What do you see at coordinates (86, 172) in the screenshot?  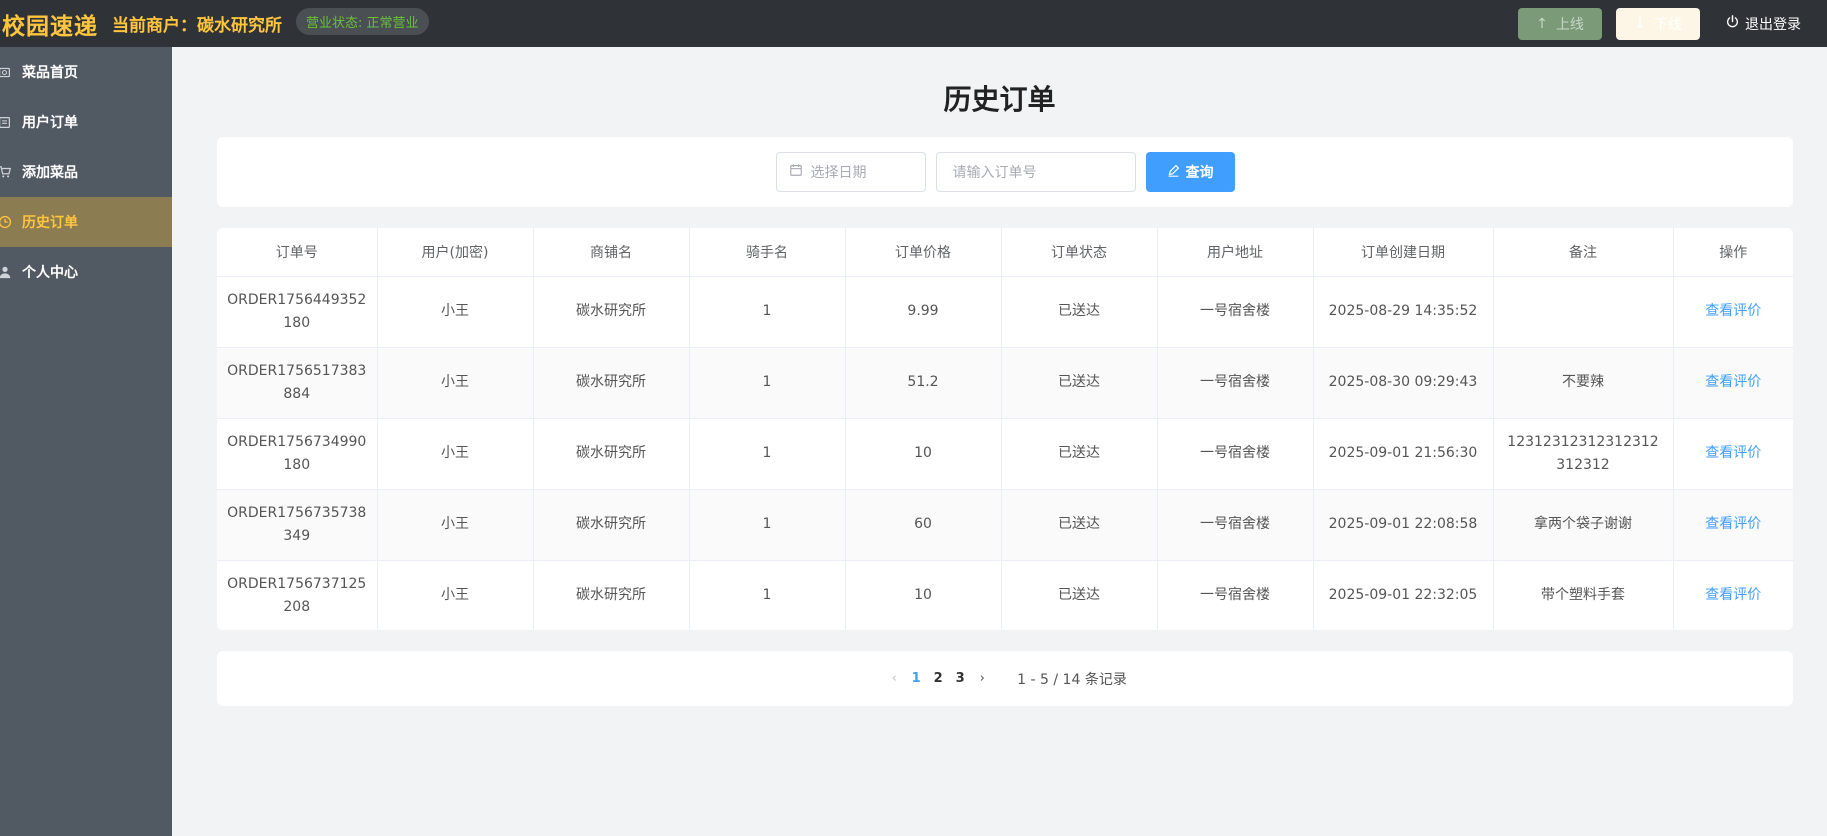 I see `sidebar-item-add-dish: 添加菜品` at bounding box center [86, 172].